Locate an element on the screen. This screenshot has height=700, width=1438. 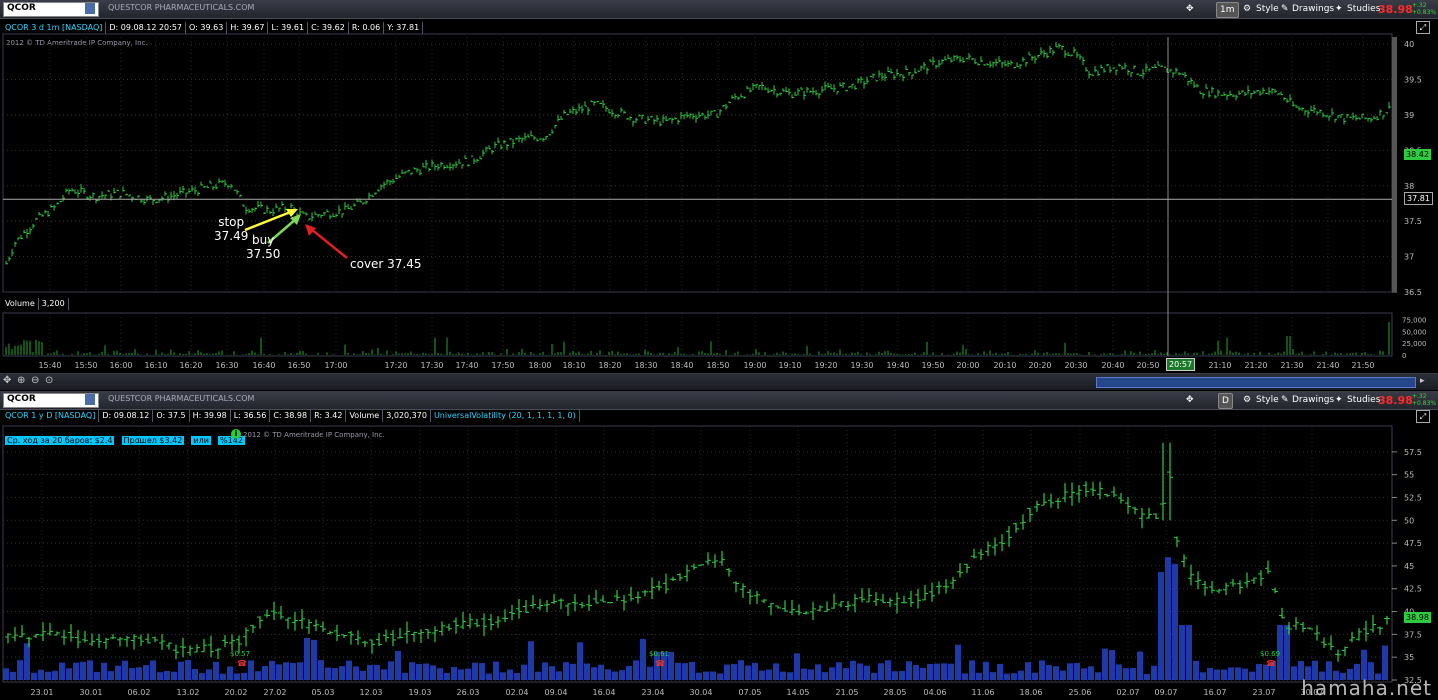
bottom-xtick-label: 14.05 is located at coordinates (798, 692).